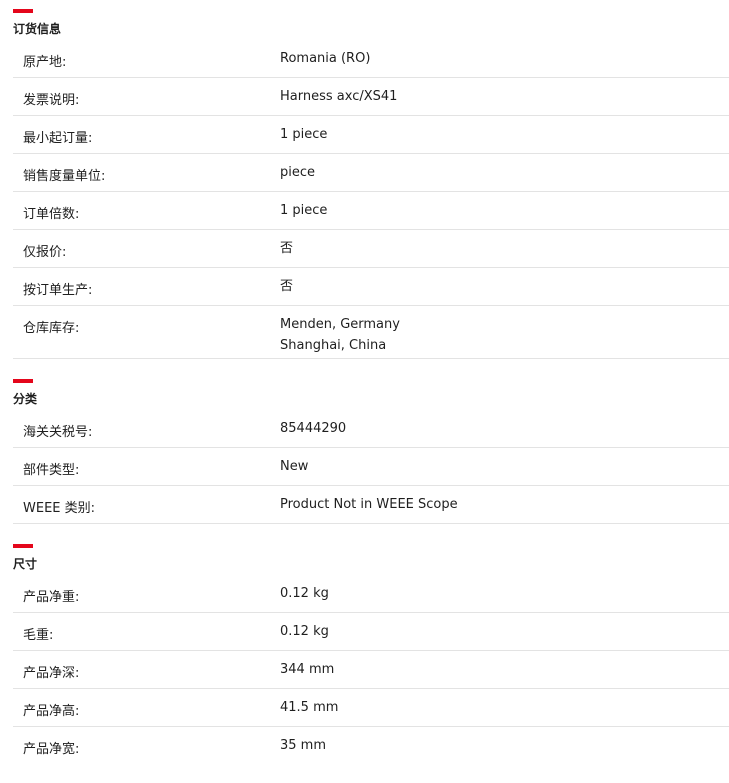 The height and width of the screenshot is (783, 729). Describe the element at coordinates (340, 324) in the screenshot. I see `warehouse-location: Menden, Germany` at that location.